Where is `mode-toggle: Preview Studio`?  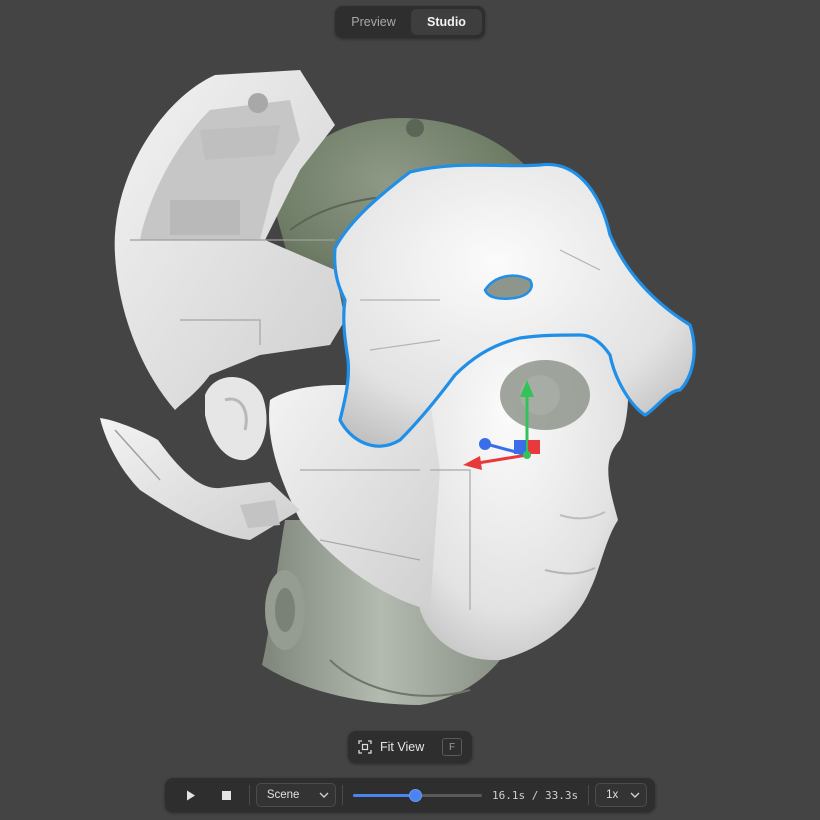 mode-toggle: Preview Studio is located at coordinates (410, 22).